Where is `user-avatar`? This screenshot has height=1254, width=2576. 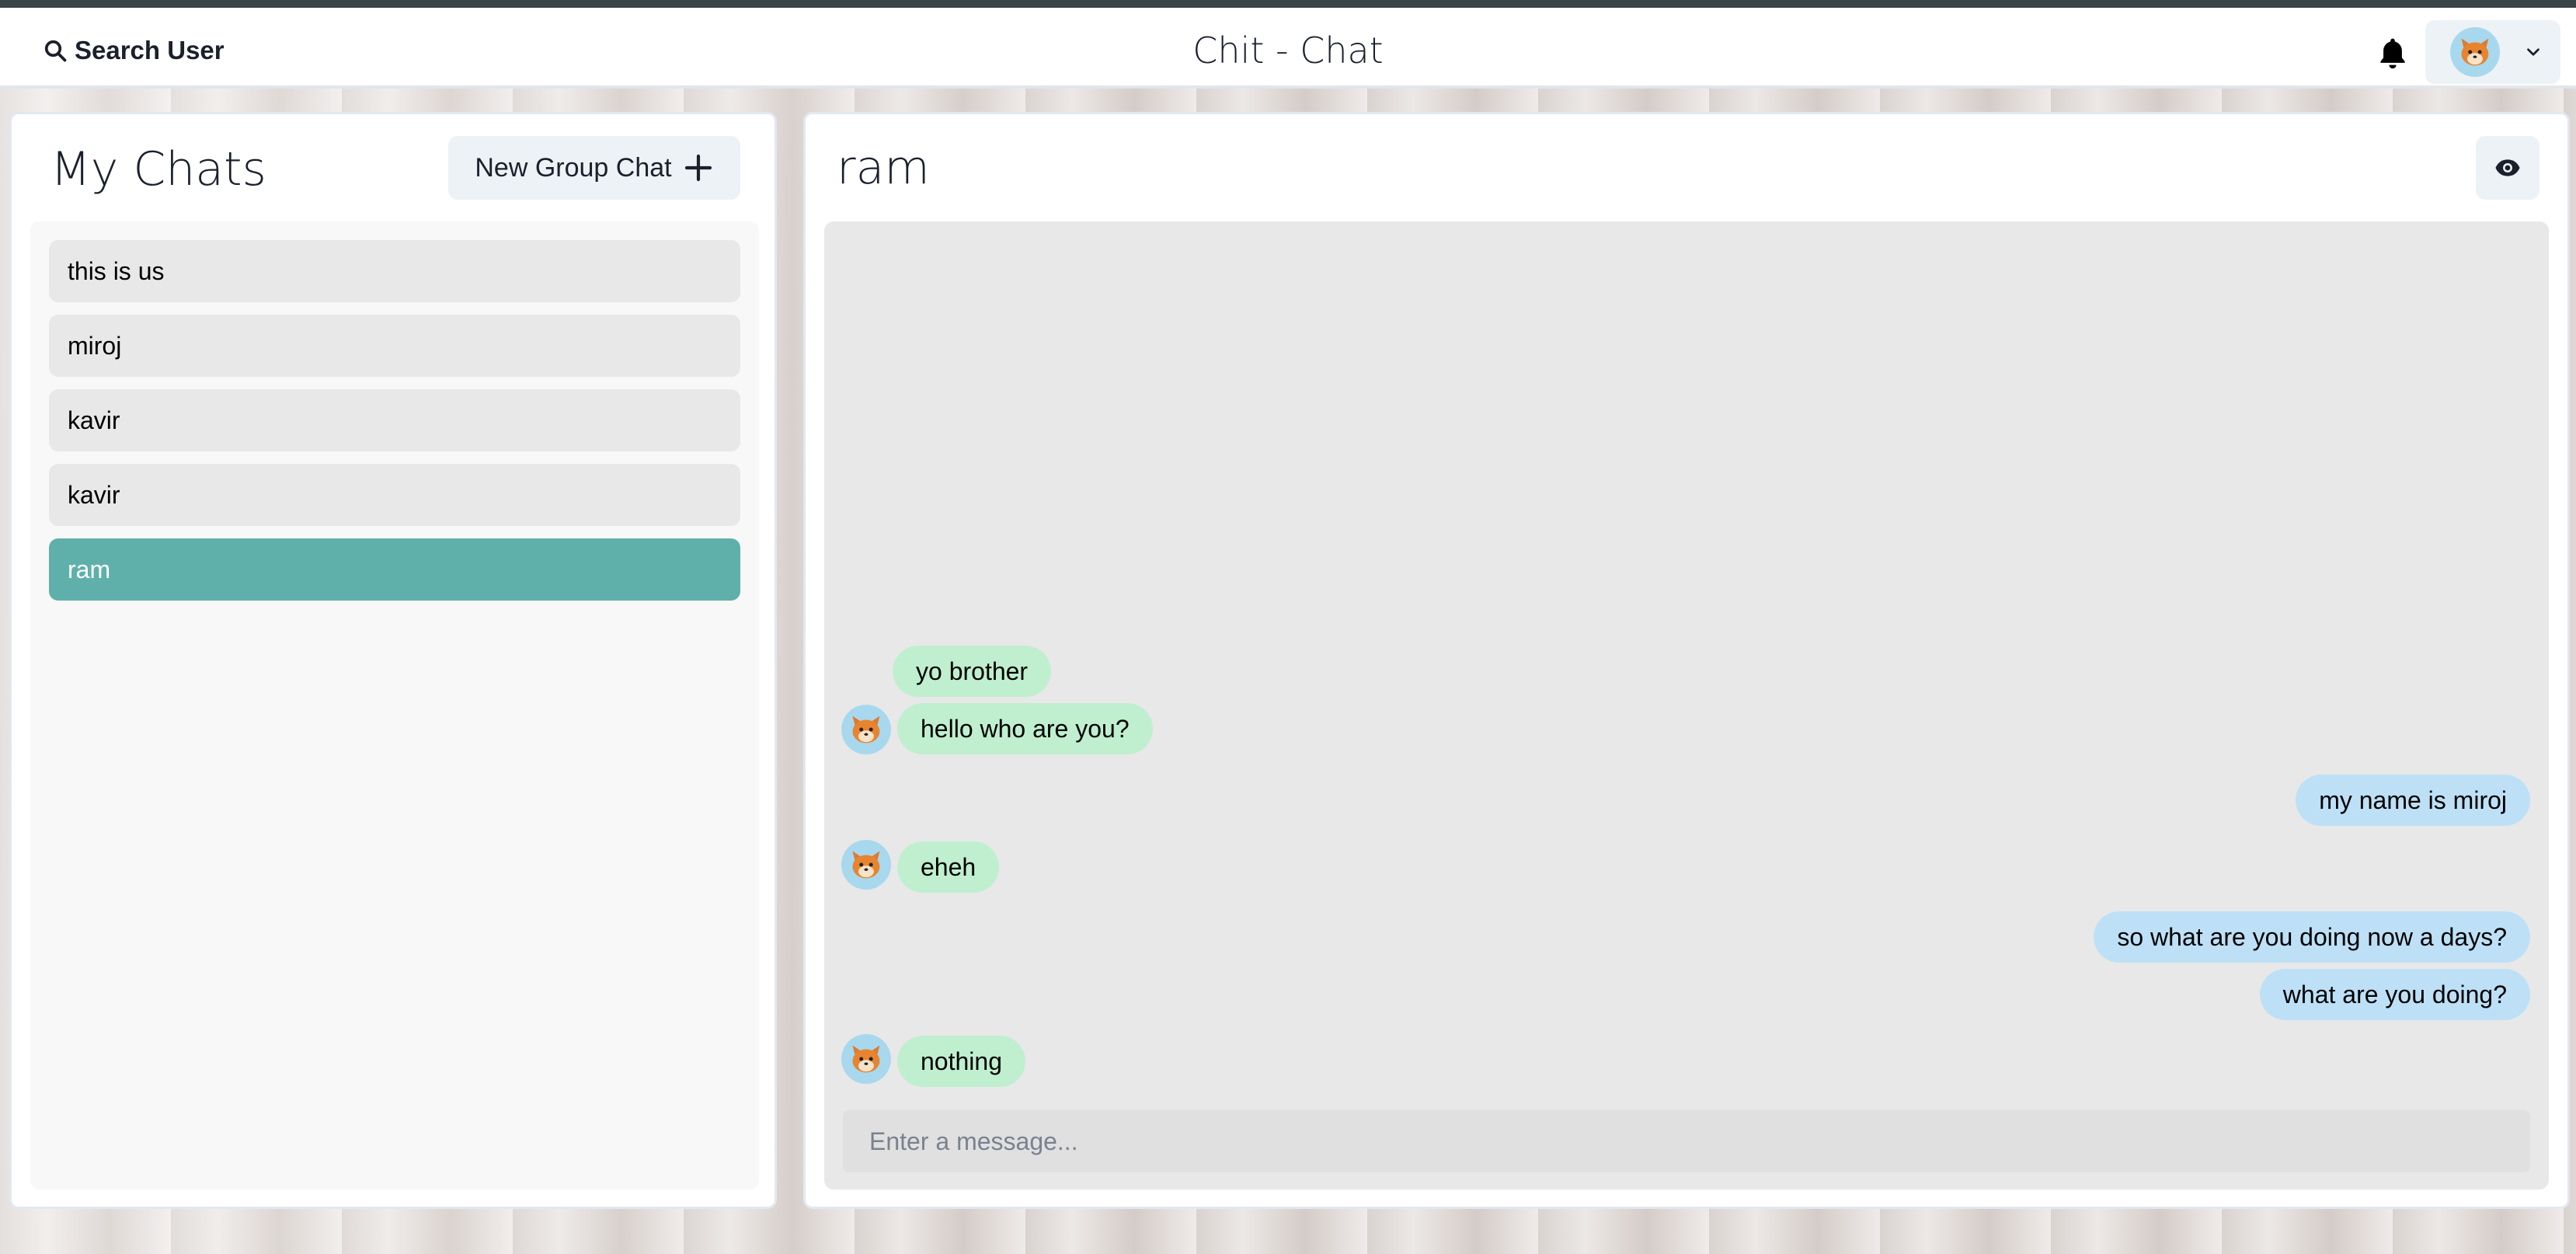
user-avatar is located at coordinates (2475, 52).